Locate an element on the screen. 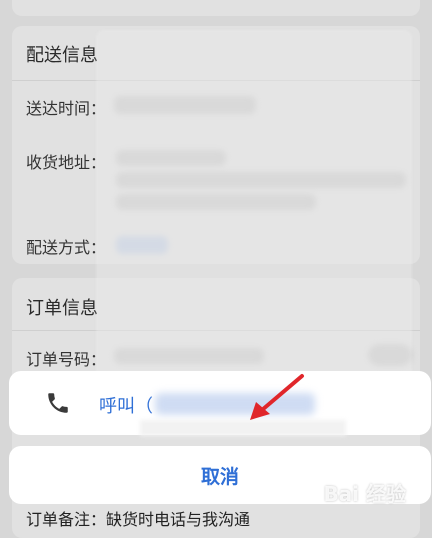 The width and height of the screenshot is (432, 538). red-arrow-icon is located at coordinates (277, 397).